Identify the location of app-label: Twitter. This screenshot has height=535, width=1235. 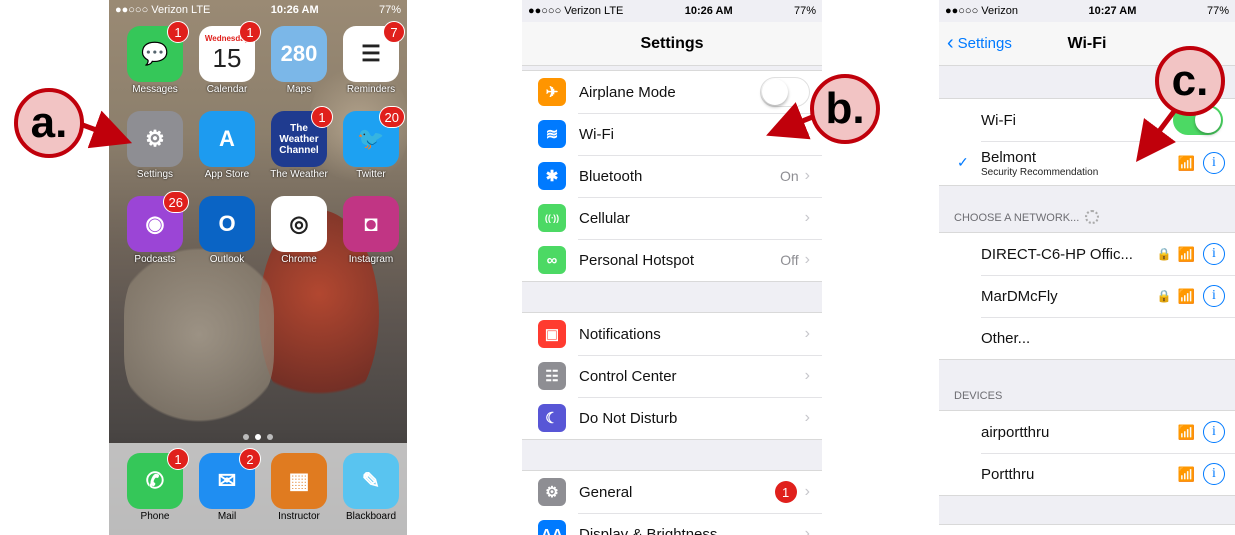
(371, 174).